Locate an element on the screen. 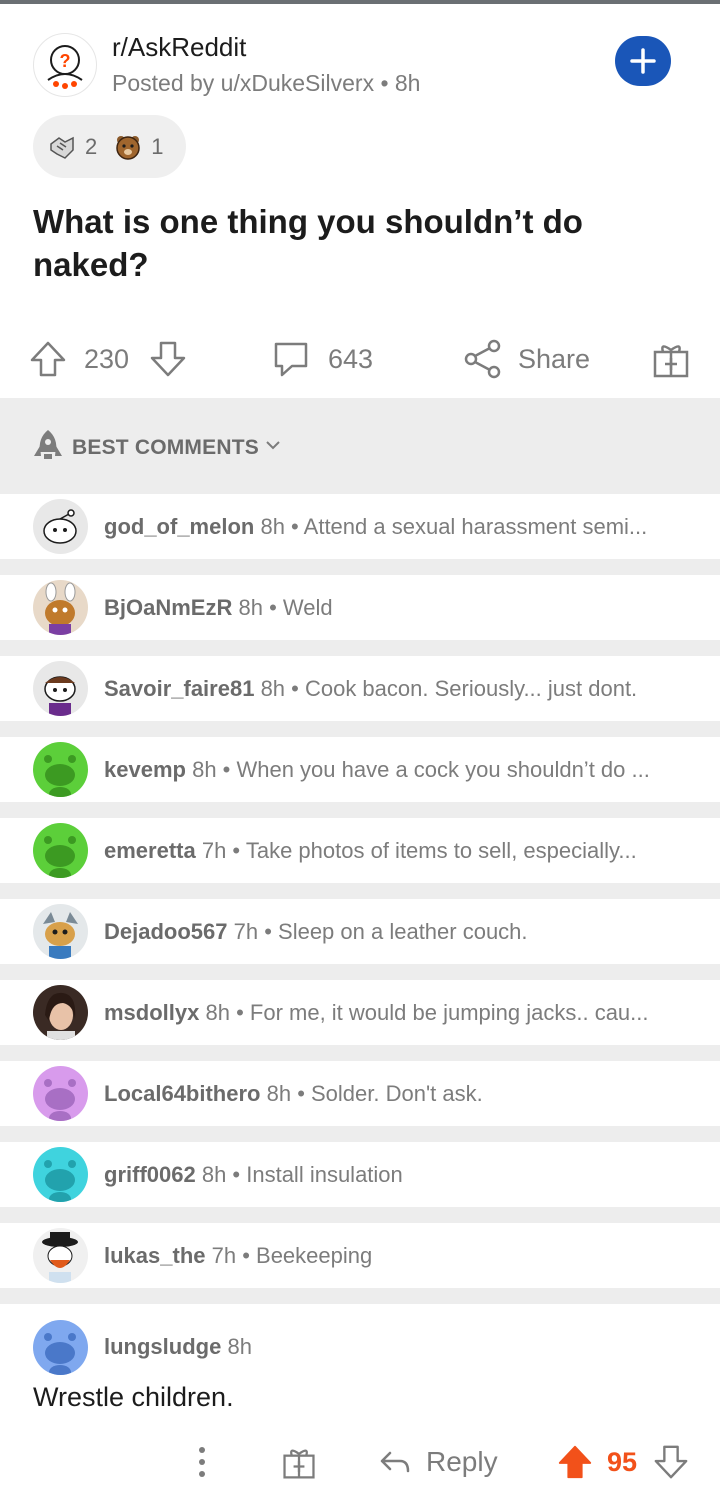  comment-row: Local64bithero 8h • Solder. Don't ask. is located at coordinates (360, 1093).